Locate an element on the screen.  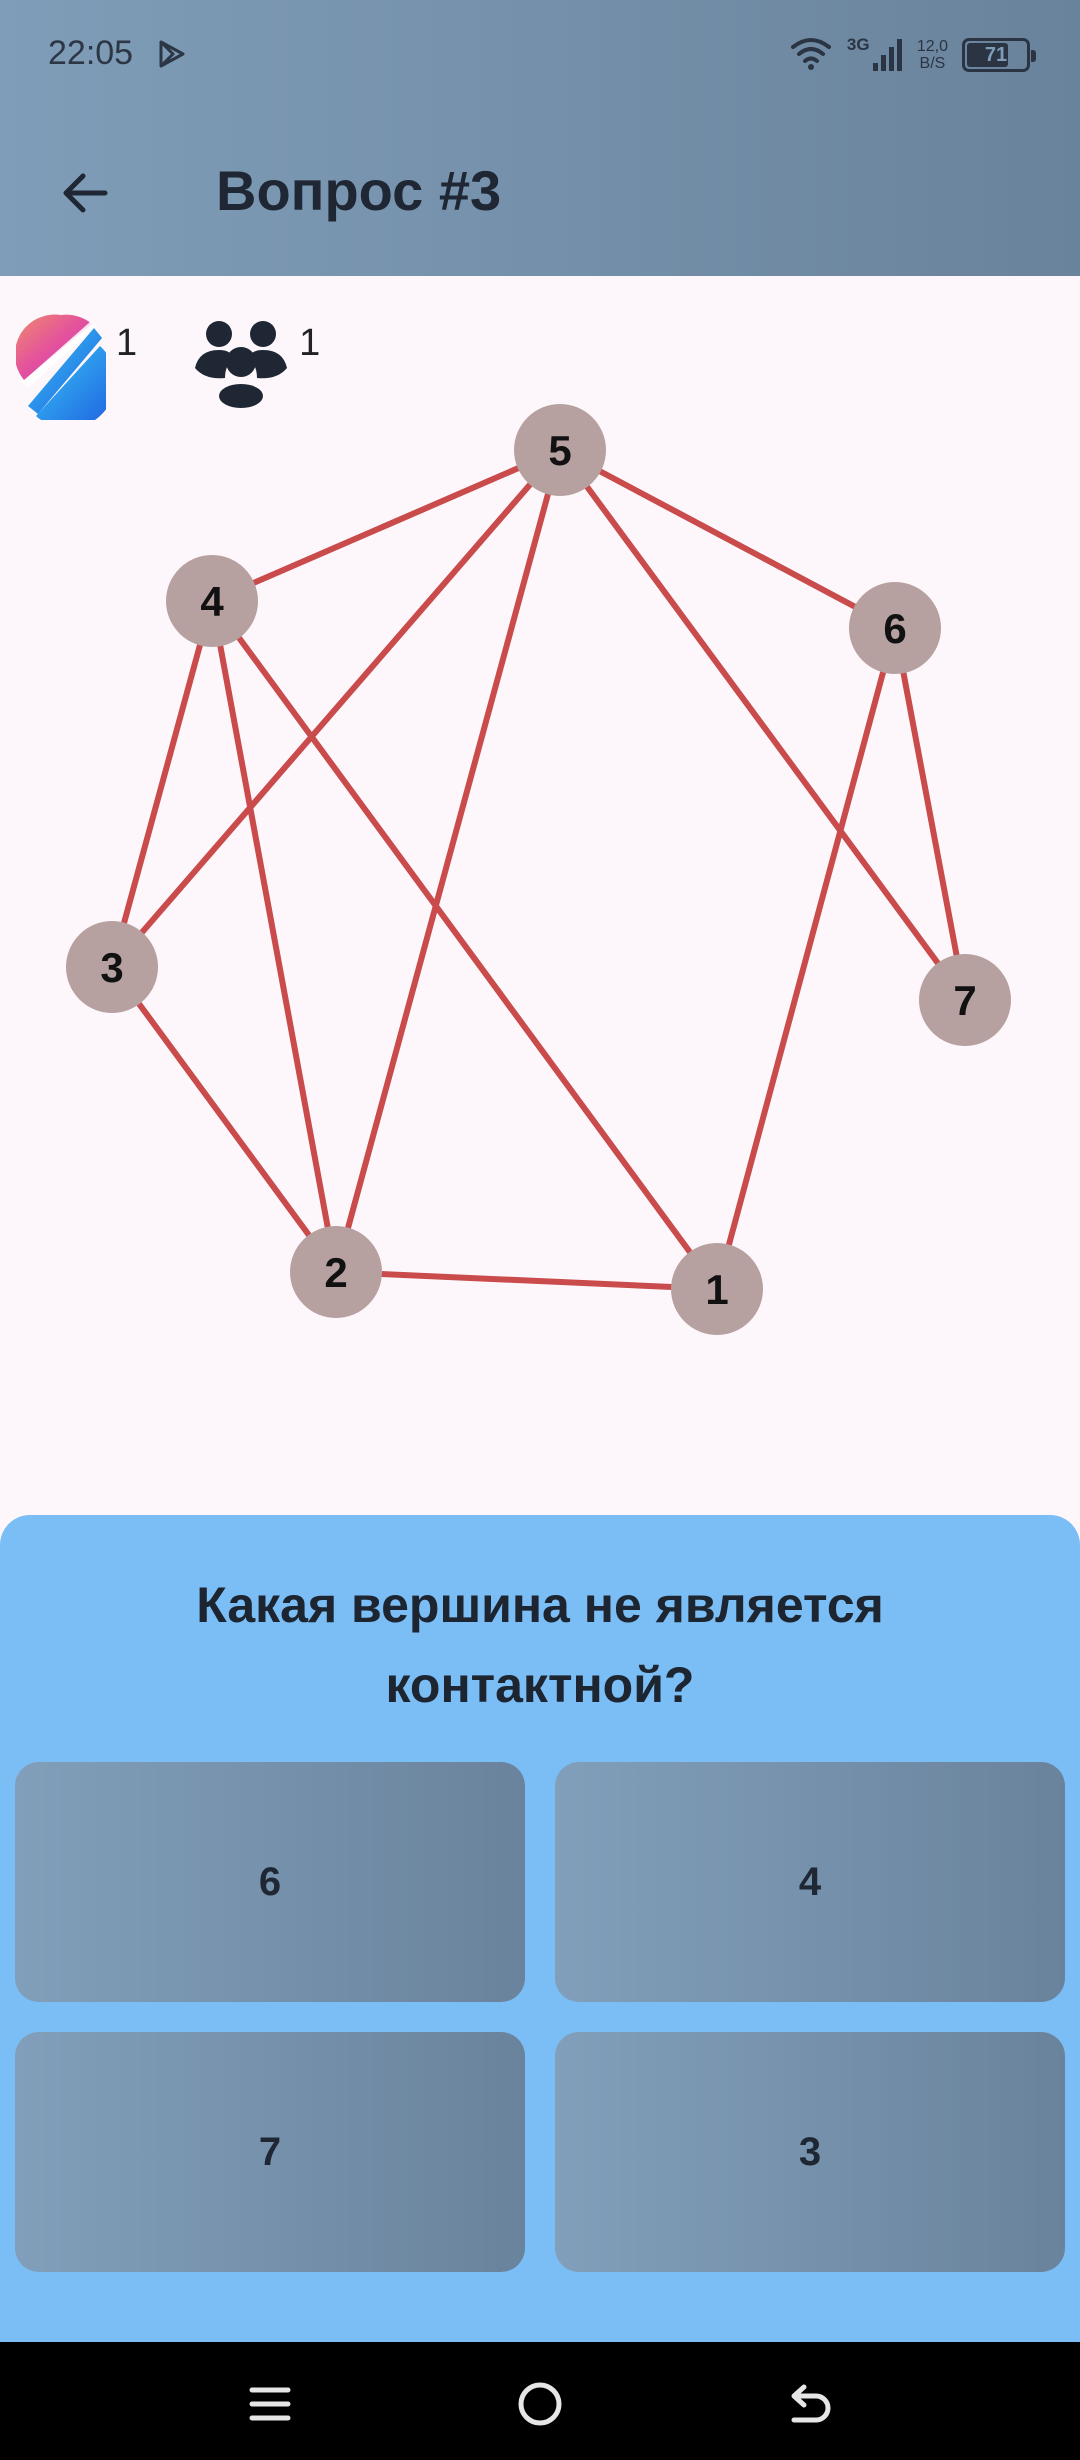
graph-vertex-3: 3 is located at coordinates (112, 967).